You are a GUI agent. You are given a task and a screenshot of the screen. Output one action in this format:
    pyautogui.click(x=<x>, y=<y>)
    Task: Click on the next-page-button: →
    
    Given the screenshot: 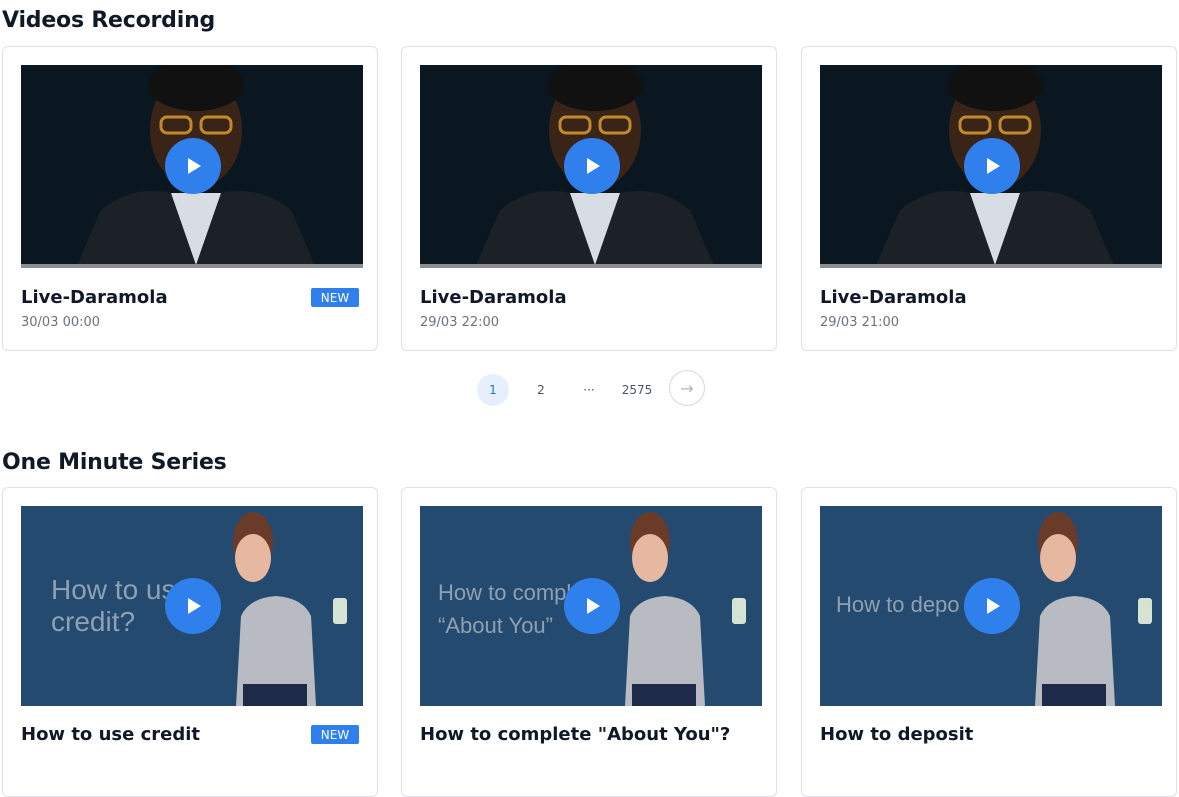 What is the action you would take?
    pyautogui.click(x=687, y=388)
    